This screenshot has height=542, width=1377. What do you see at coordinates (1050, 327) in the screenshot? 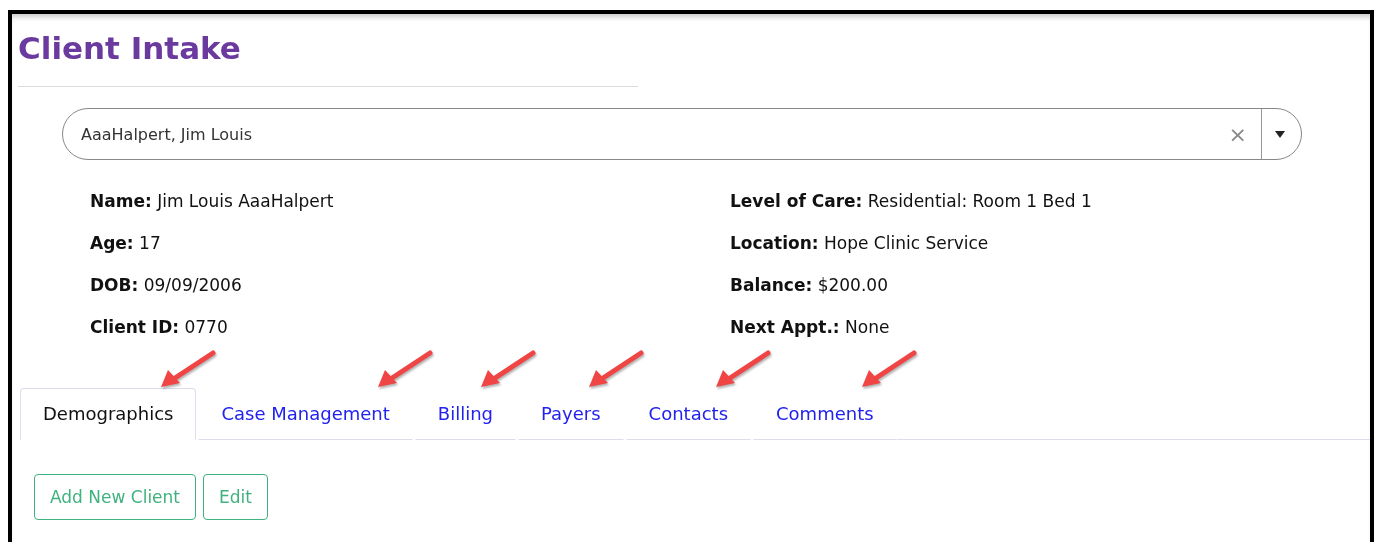
I see `detail-field: Next Appt.: None` at bounding box center [1050, 327].